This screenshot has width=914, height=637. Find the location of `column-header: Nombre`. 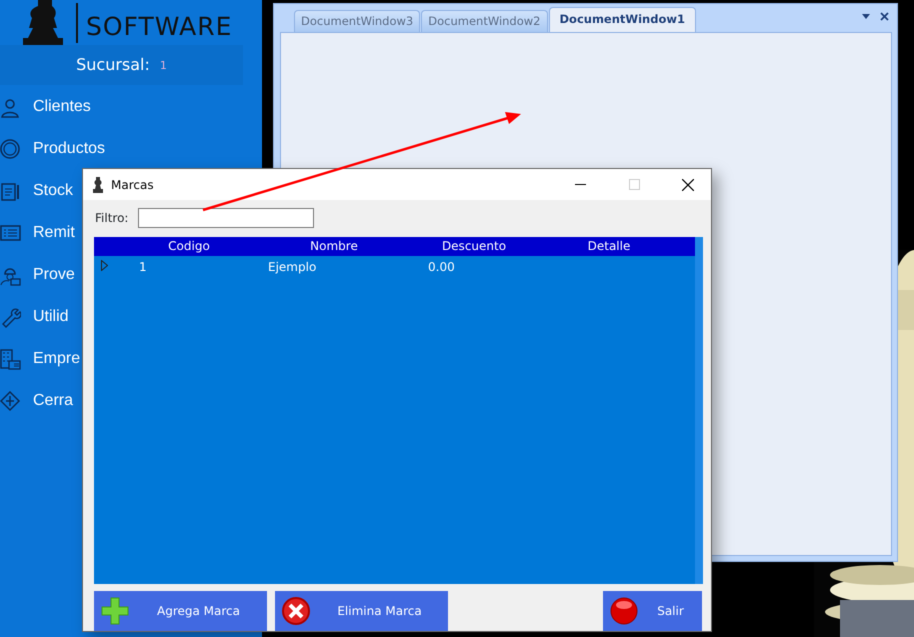

column-header: Nombre is located at coordinates (334, 246).